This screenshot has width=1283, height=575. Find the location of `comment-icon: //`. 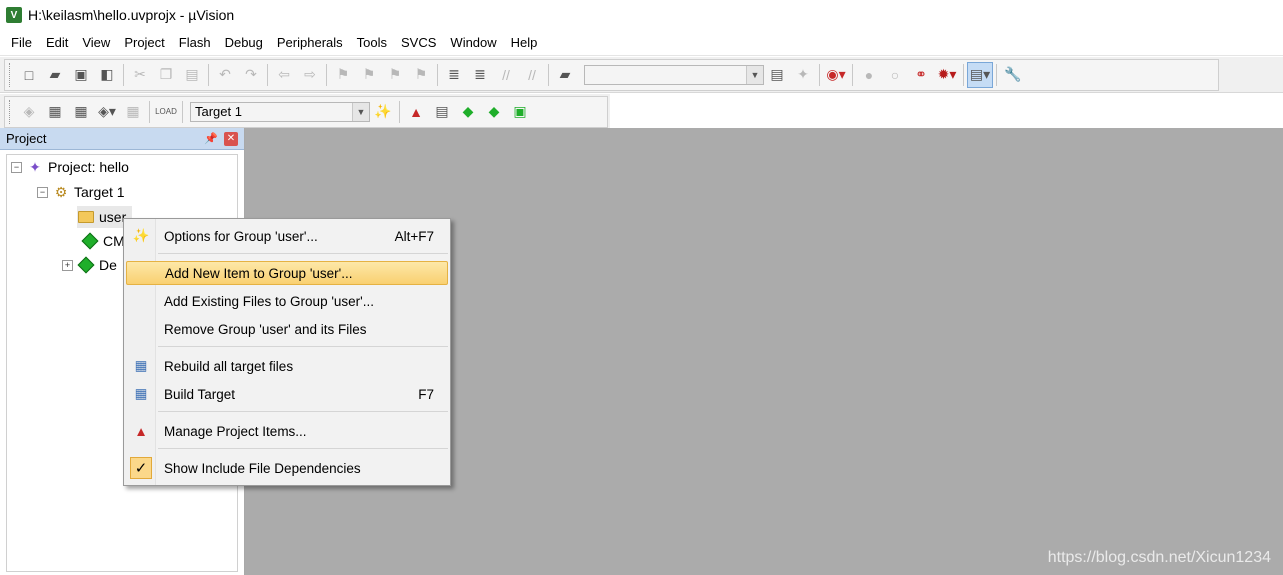

comment-icon: // is located at coordinates (506, 75).